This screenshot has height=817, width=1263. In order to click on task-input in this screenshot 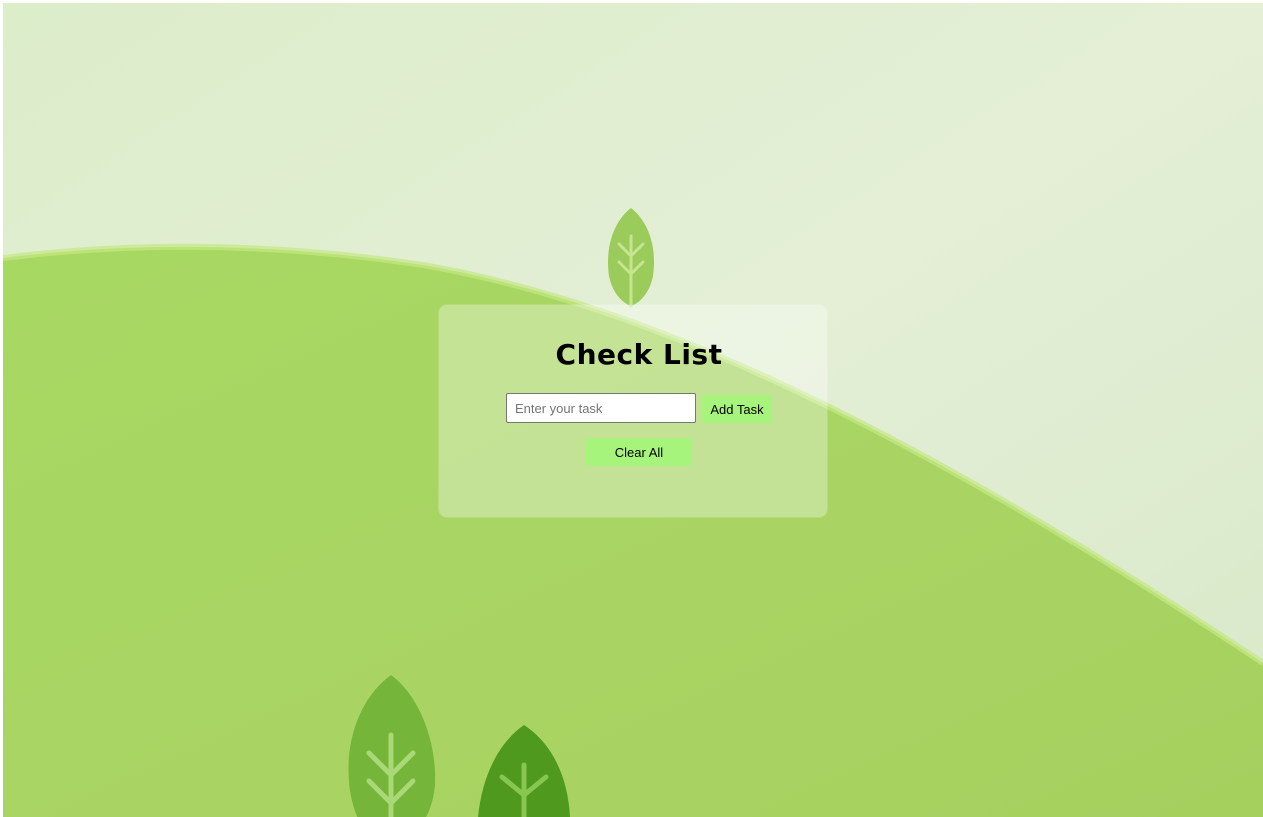, I will do `click(601, 408)`.